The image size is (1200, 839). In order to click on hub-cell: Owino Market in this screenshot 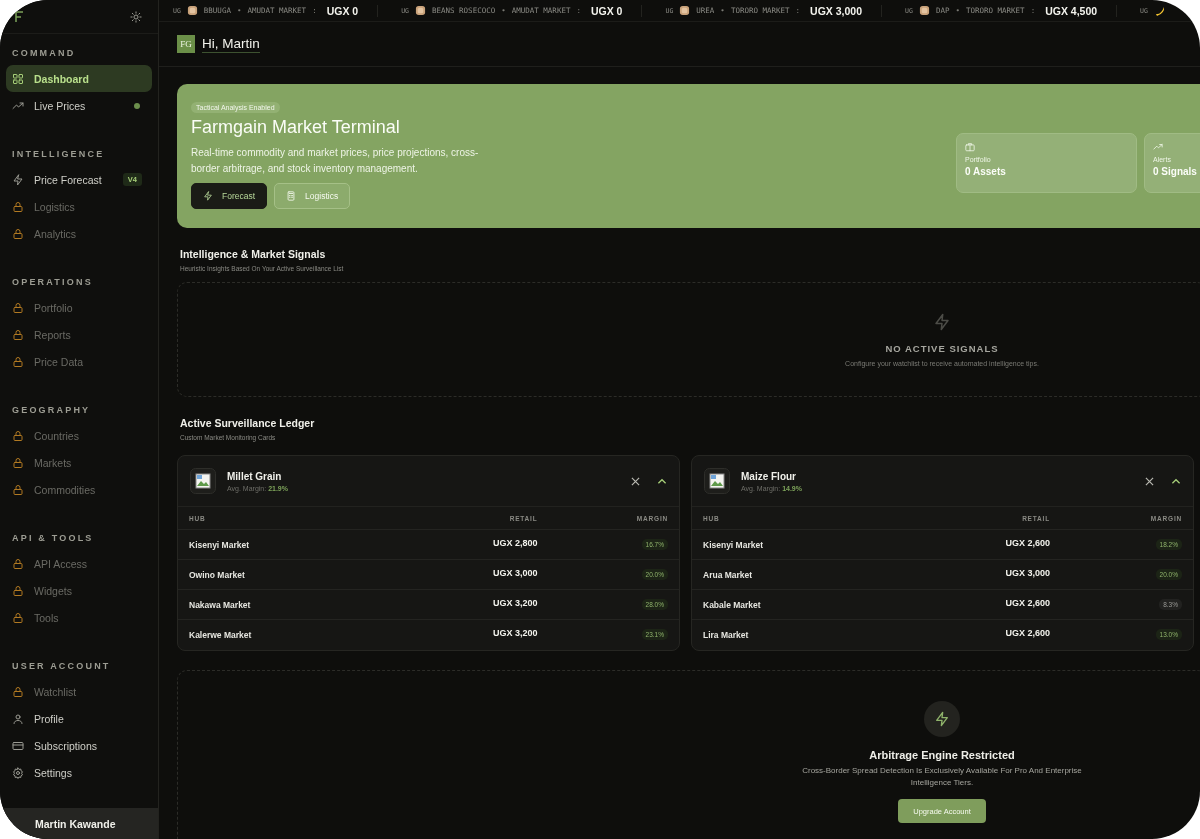, I will do `click(282, 574)`.